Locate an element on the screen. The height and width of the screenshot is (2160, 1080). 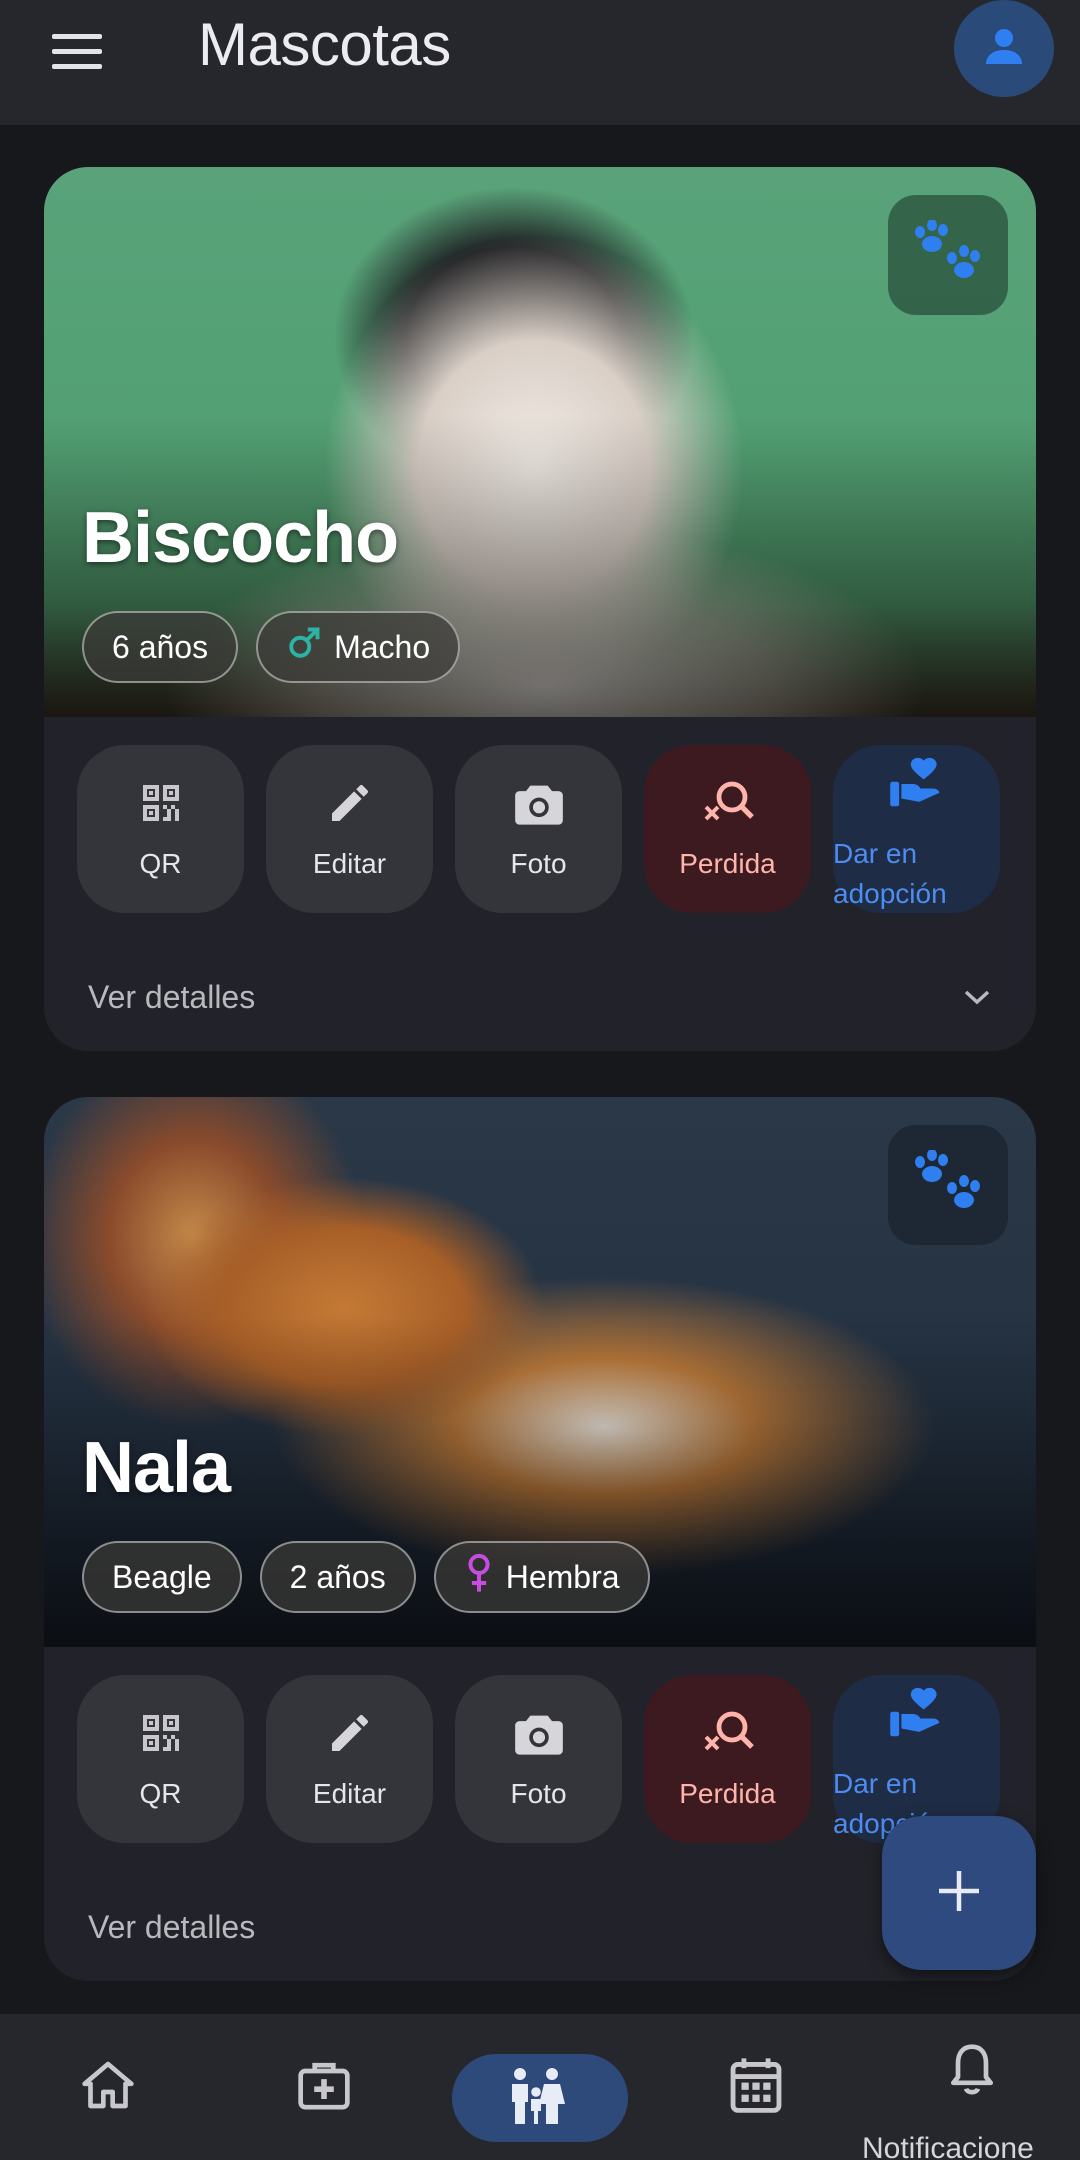
add-pet-fab is located at coordinates (959, 1893).